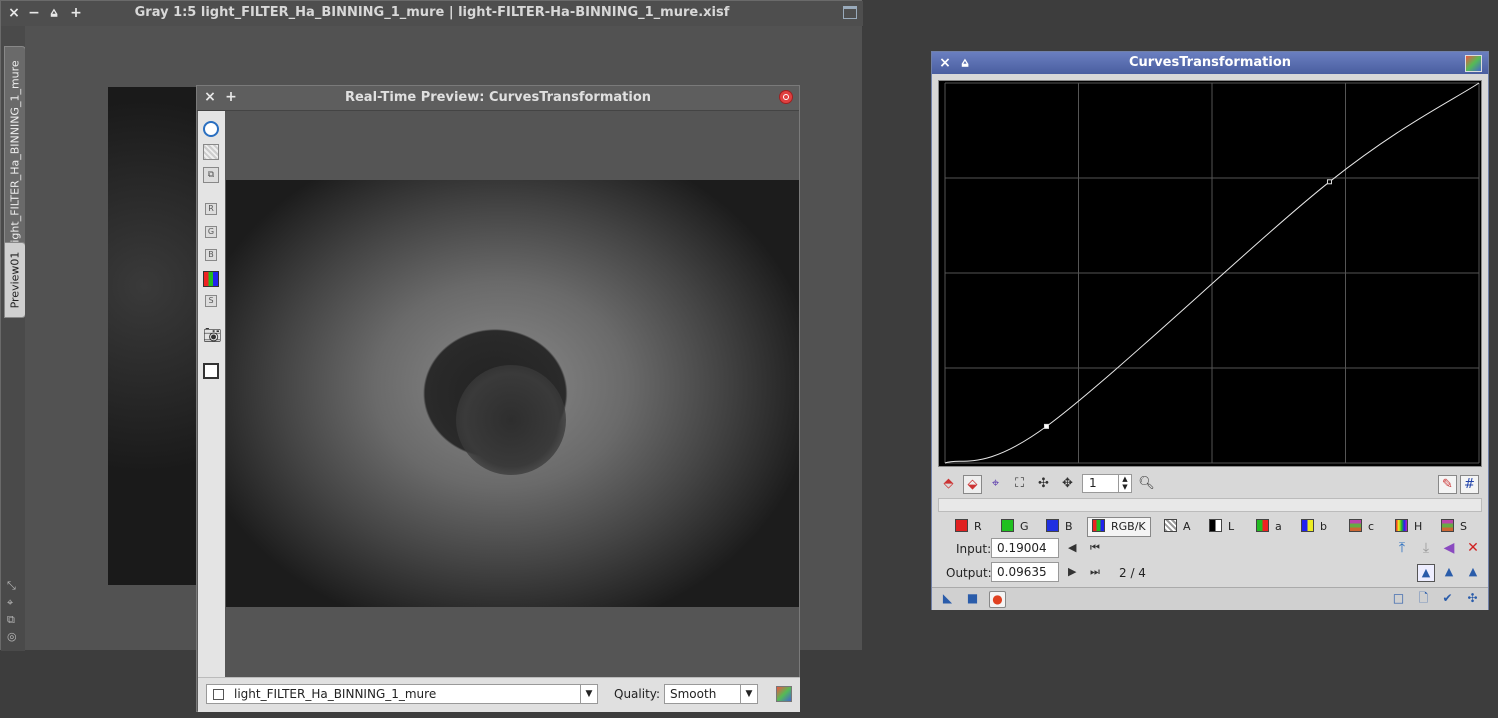 This screenshot has width=1498, height=718. Describe the element at coordinates (1231, 526) in the screenshot. I see `channel-l-label: L` at that location.